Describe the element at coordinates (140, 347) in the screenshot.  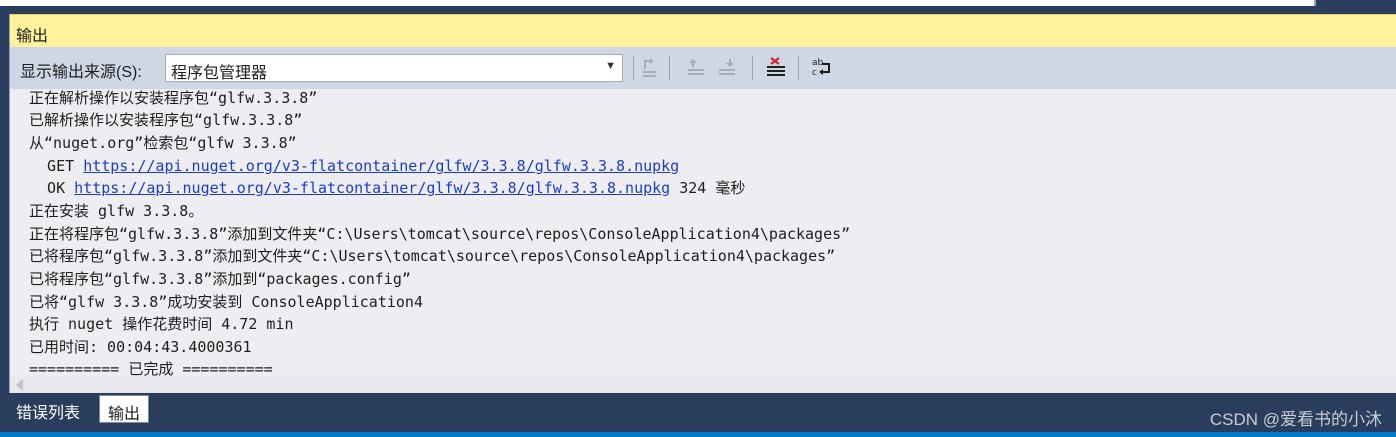
I see `output-line: 已用时间: 00:04:43.4000361` at that location.